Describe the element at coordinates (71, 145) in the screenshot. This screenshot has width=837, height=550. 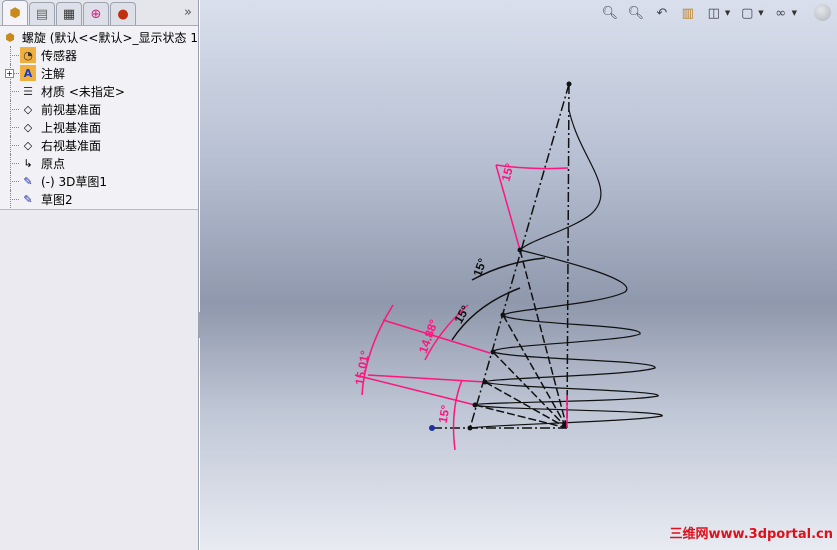
I see `tree-item-label: 右视基准面` at that location.